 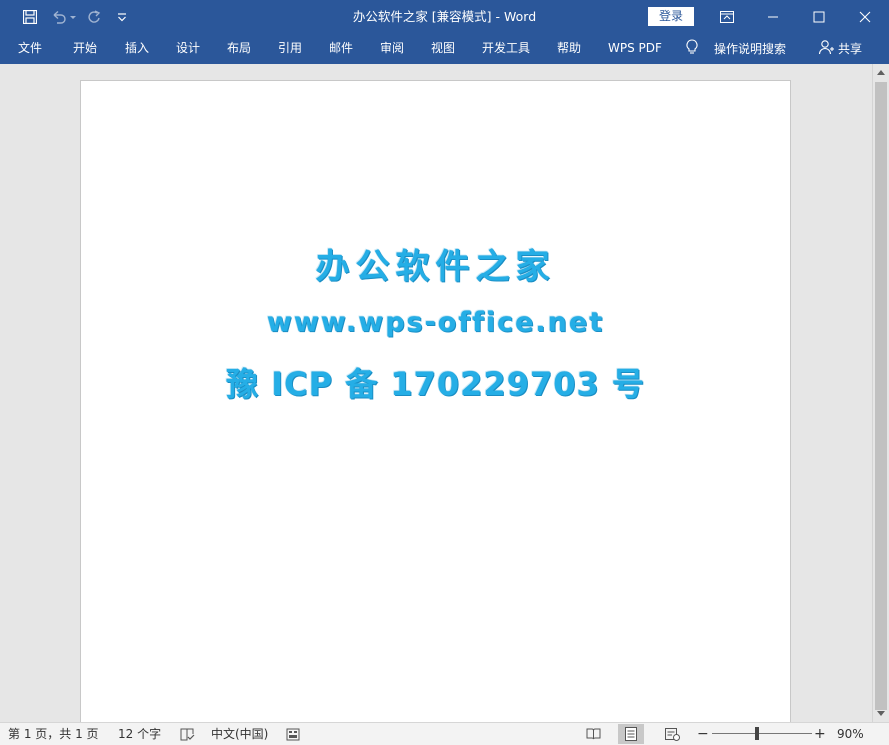 What do you see at coordinates (757, 733) in the screenshot?
I see `zoom-slider-thumb` at bounding box center [757, 733].